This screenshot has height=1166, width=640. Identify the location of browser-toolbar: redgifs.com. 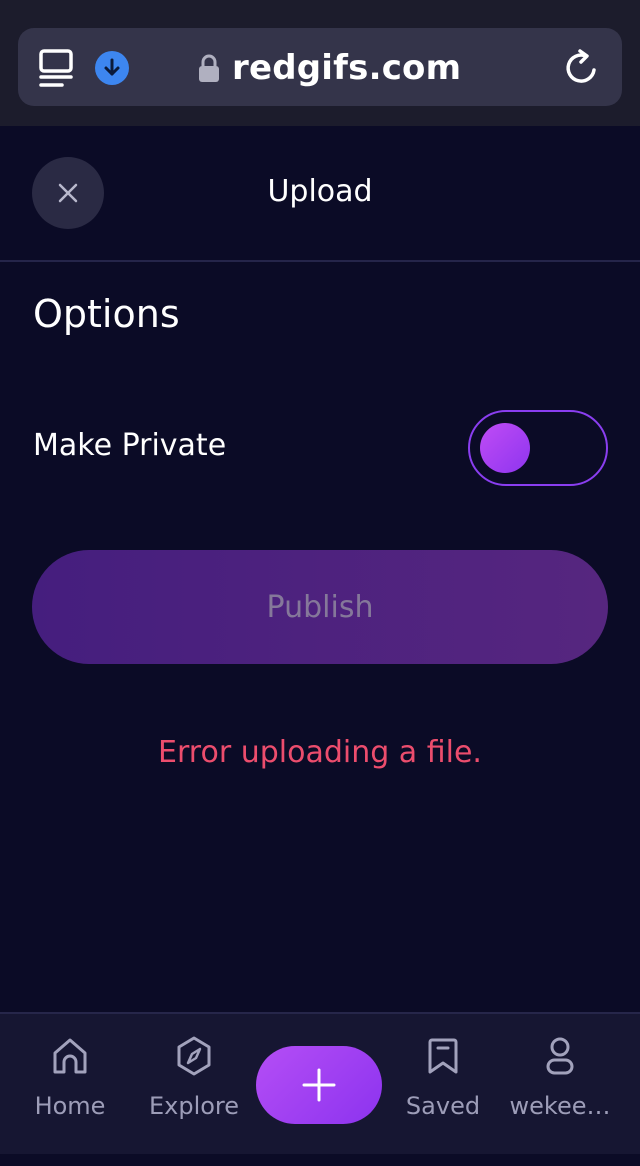
(320, 63).